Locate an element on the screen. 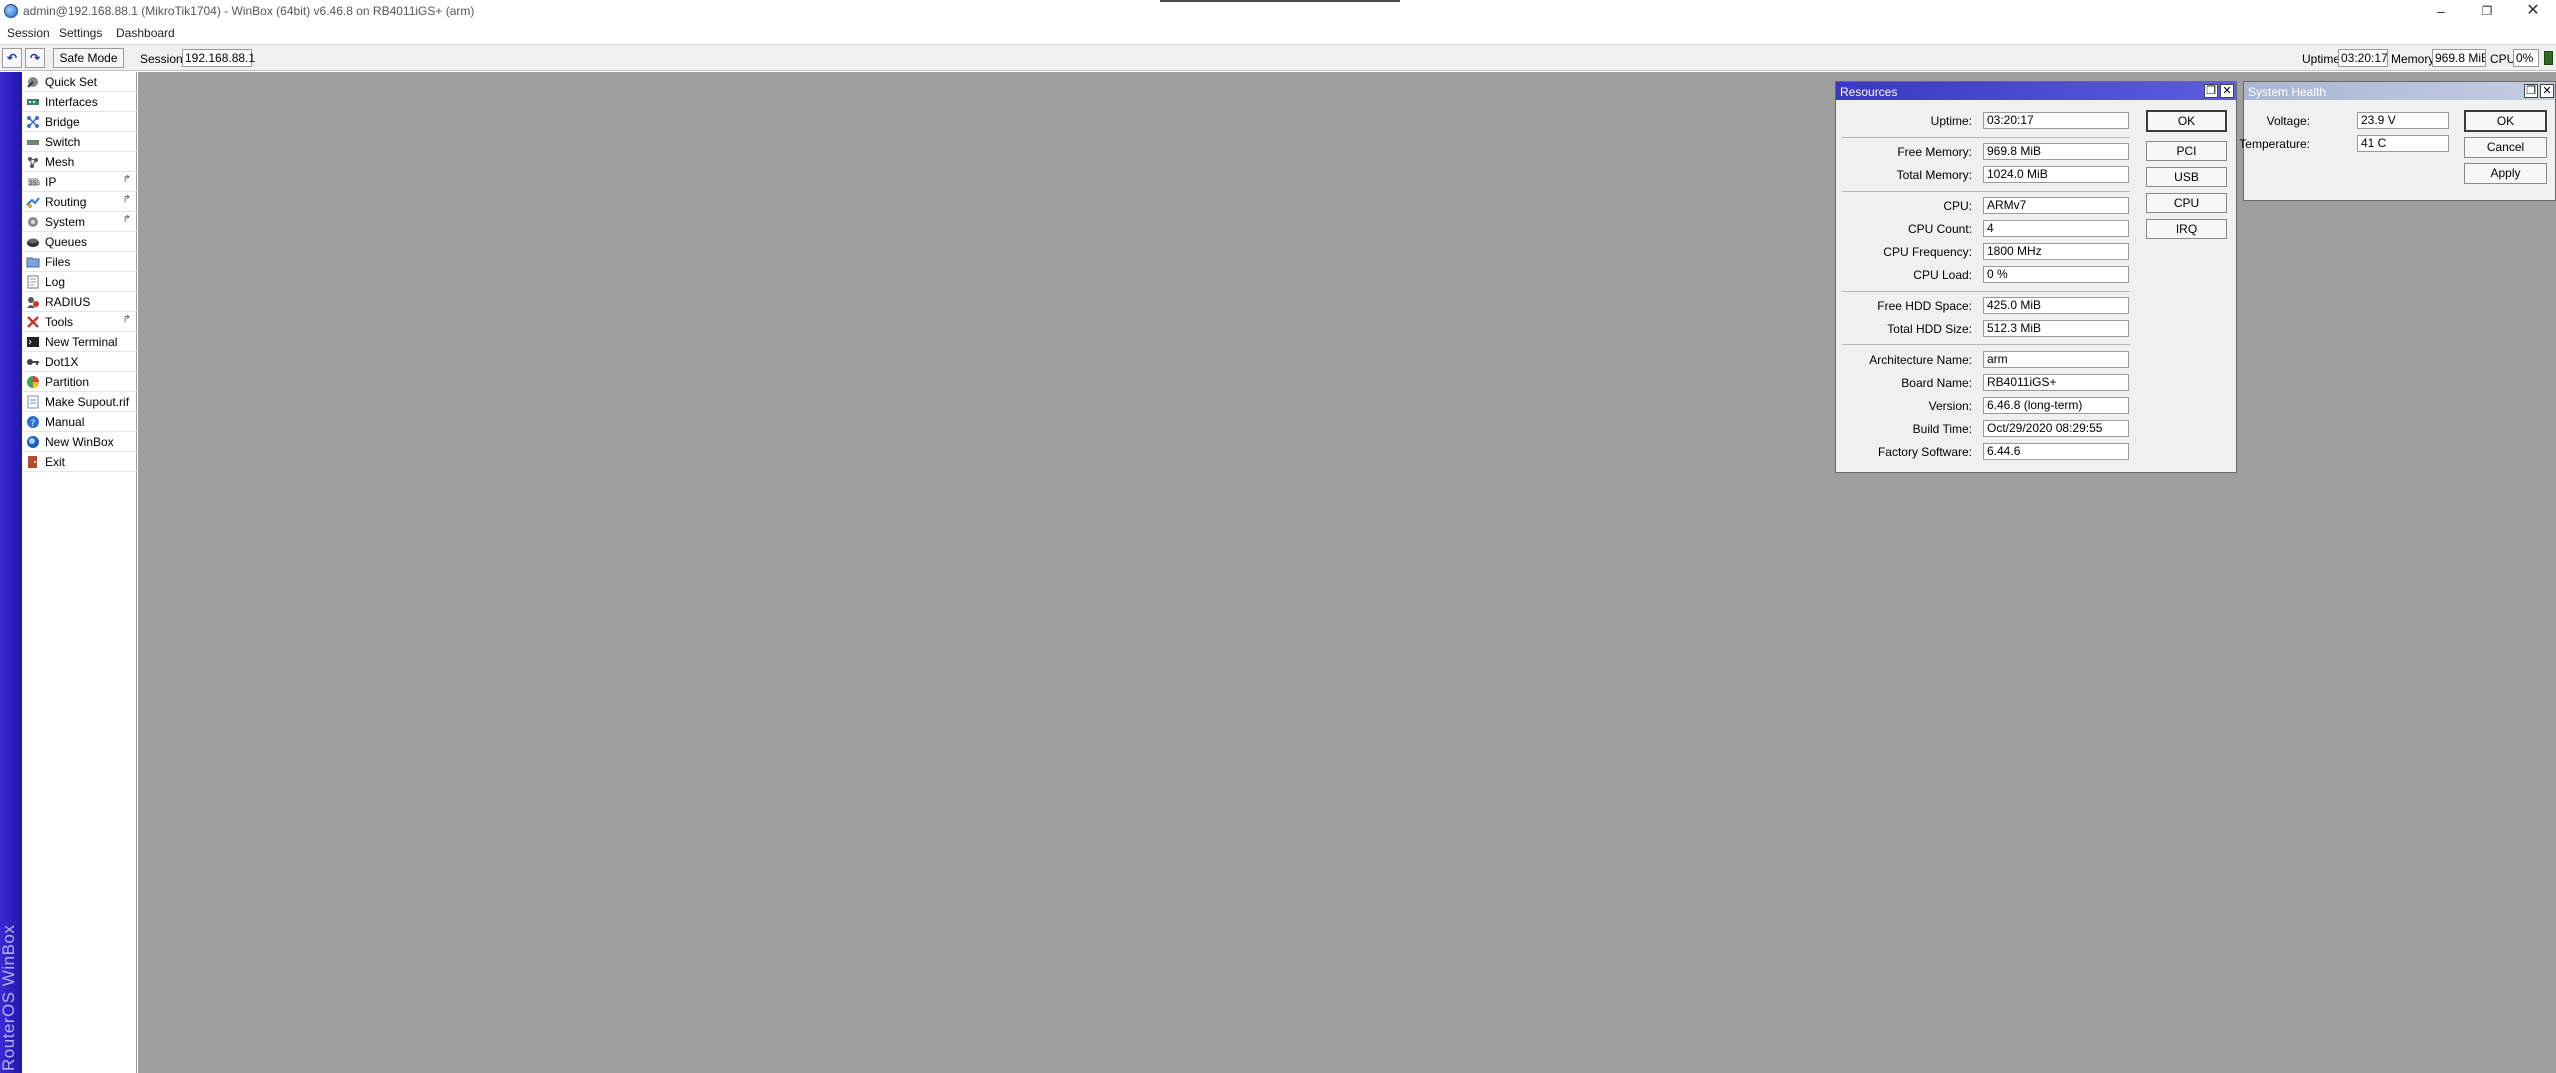 The width and height of the screenshot is (2556, 1073). sidebar-item-label: Interfaces is located at coordinates (71, 102).